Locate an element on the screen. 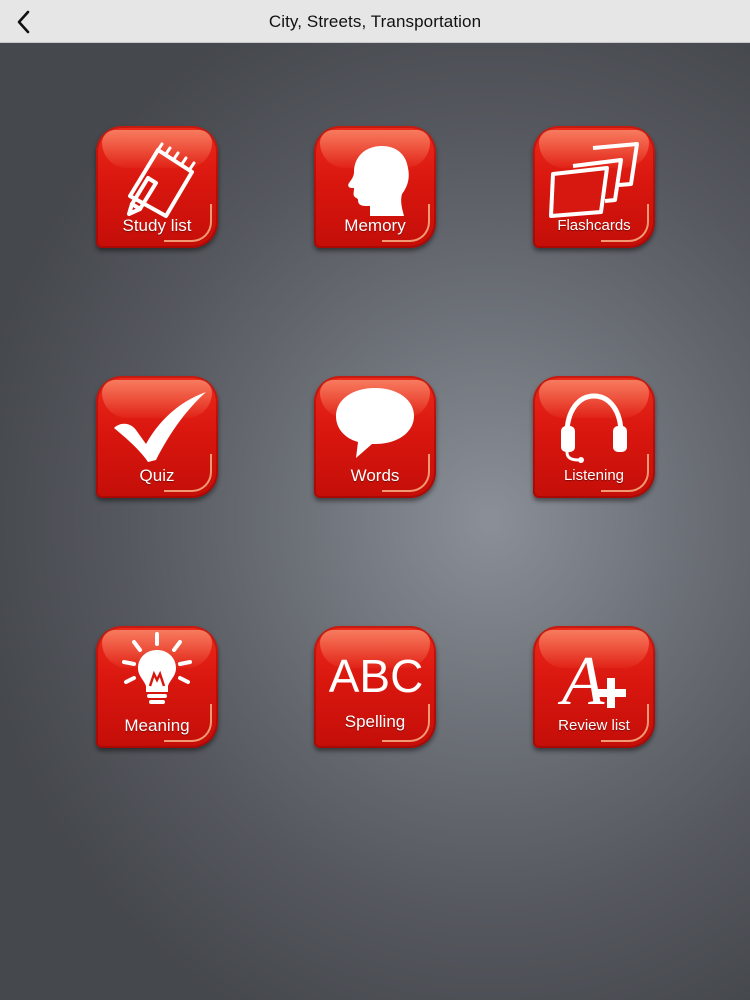  flashcards-button: Flashcards is located at coordinates (594, 187).